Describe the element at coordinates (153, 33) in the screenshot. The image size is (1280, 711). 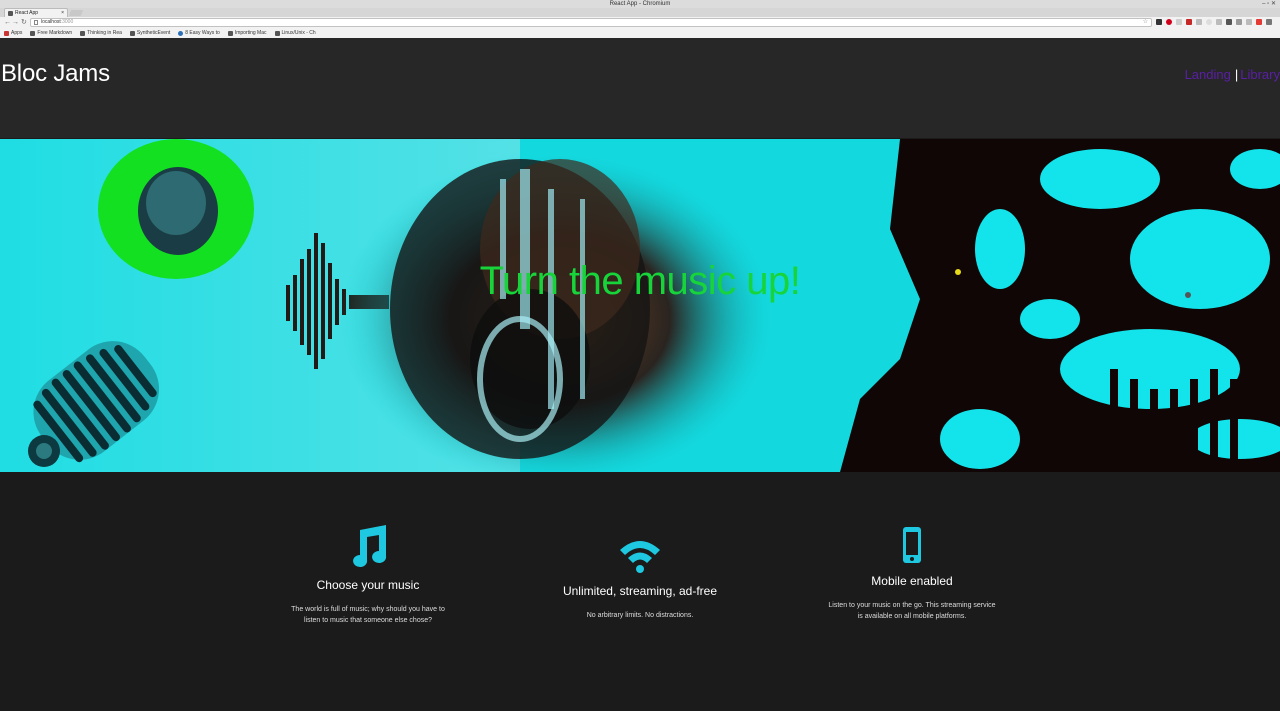
I see `bookmark-label: SyntheticEvent` at that location.